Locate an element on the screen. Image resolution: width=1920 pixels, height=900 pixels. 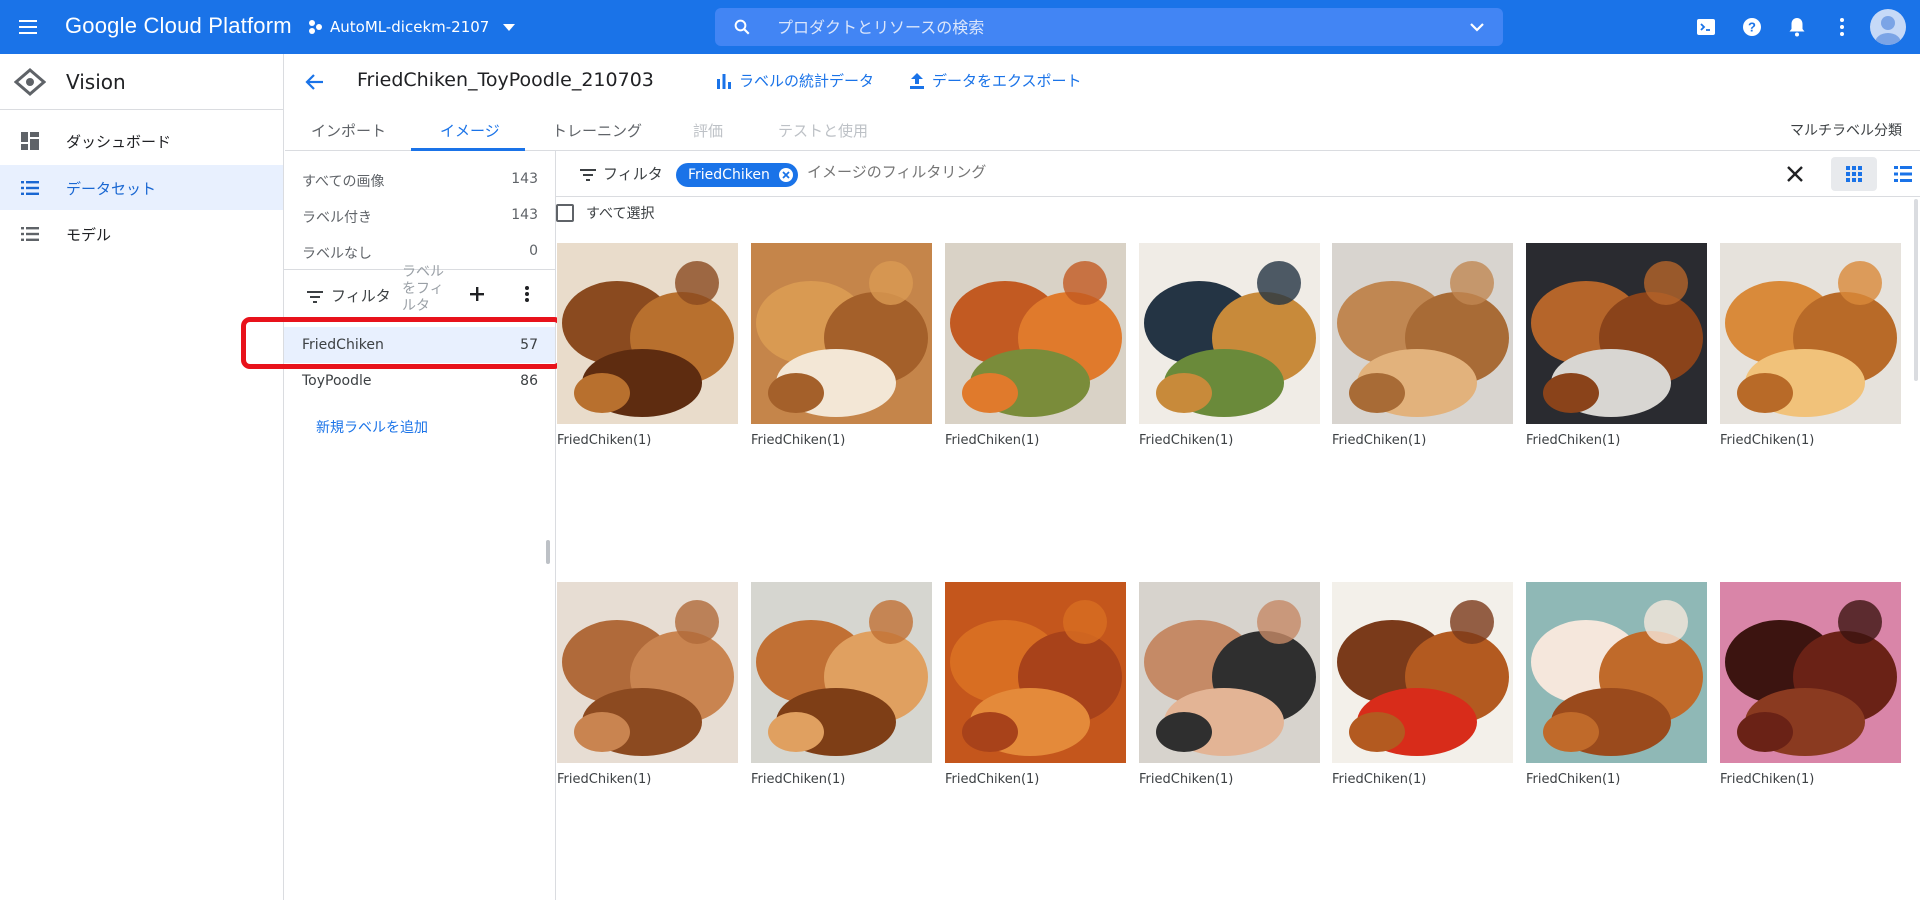
classification-type: マルチラベル分類 is located at coordinates (1846, 131).